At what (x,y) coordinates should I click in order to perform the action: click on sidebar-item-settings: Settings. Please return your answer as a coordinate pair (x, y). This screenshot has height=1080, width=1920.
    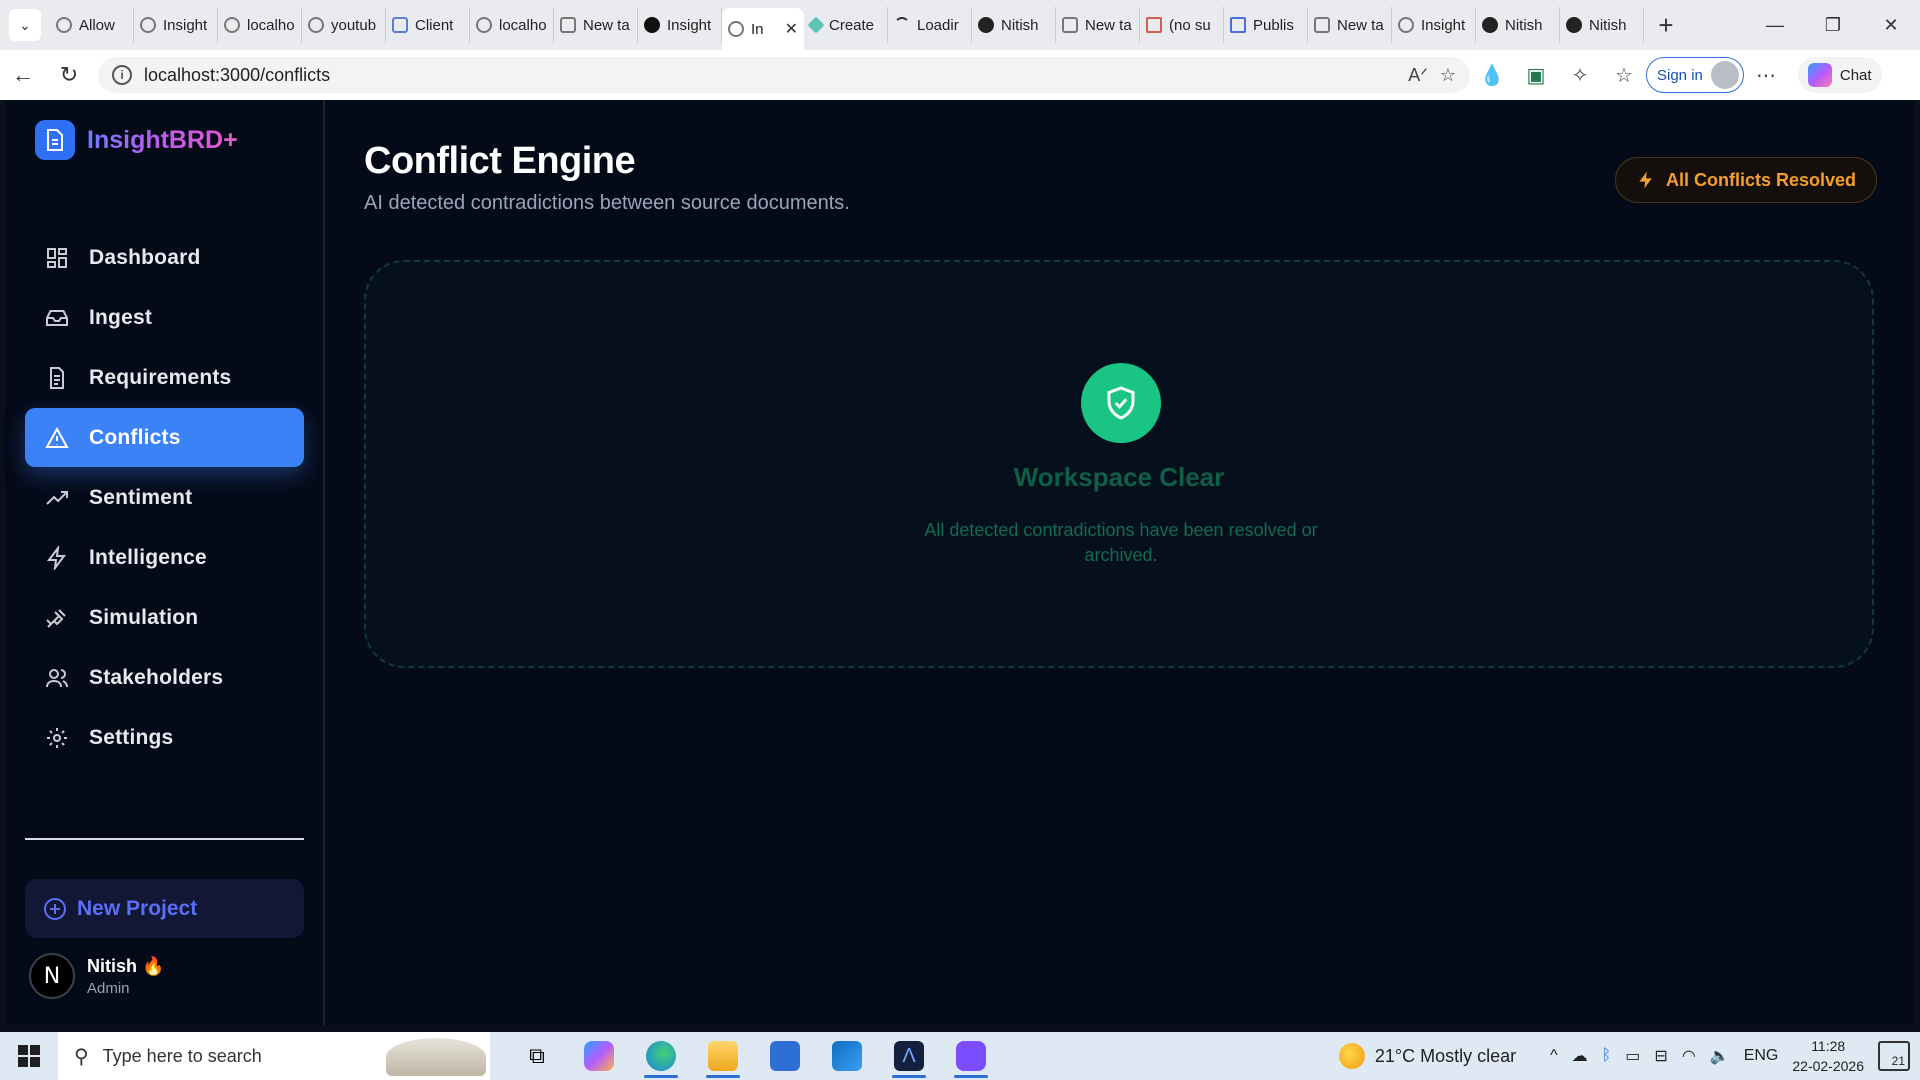
    Looking at the image, I should click on (164, 737).